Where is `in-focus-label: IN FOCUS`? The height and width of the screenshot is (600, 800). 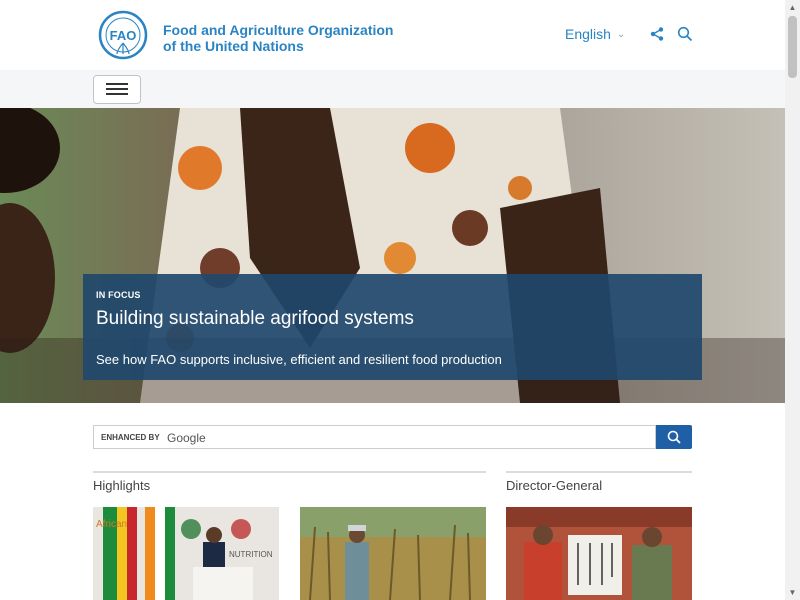
in-focus-label: IN FOCUS is located at coordinates (118, 295).